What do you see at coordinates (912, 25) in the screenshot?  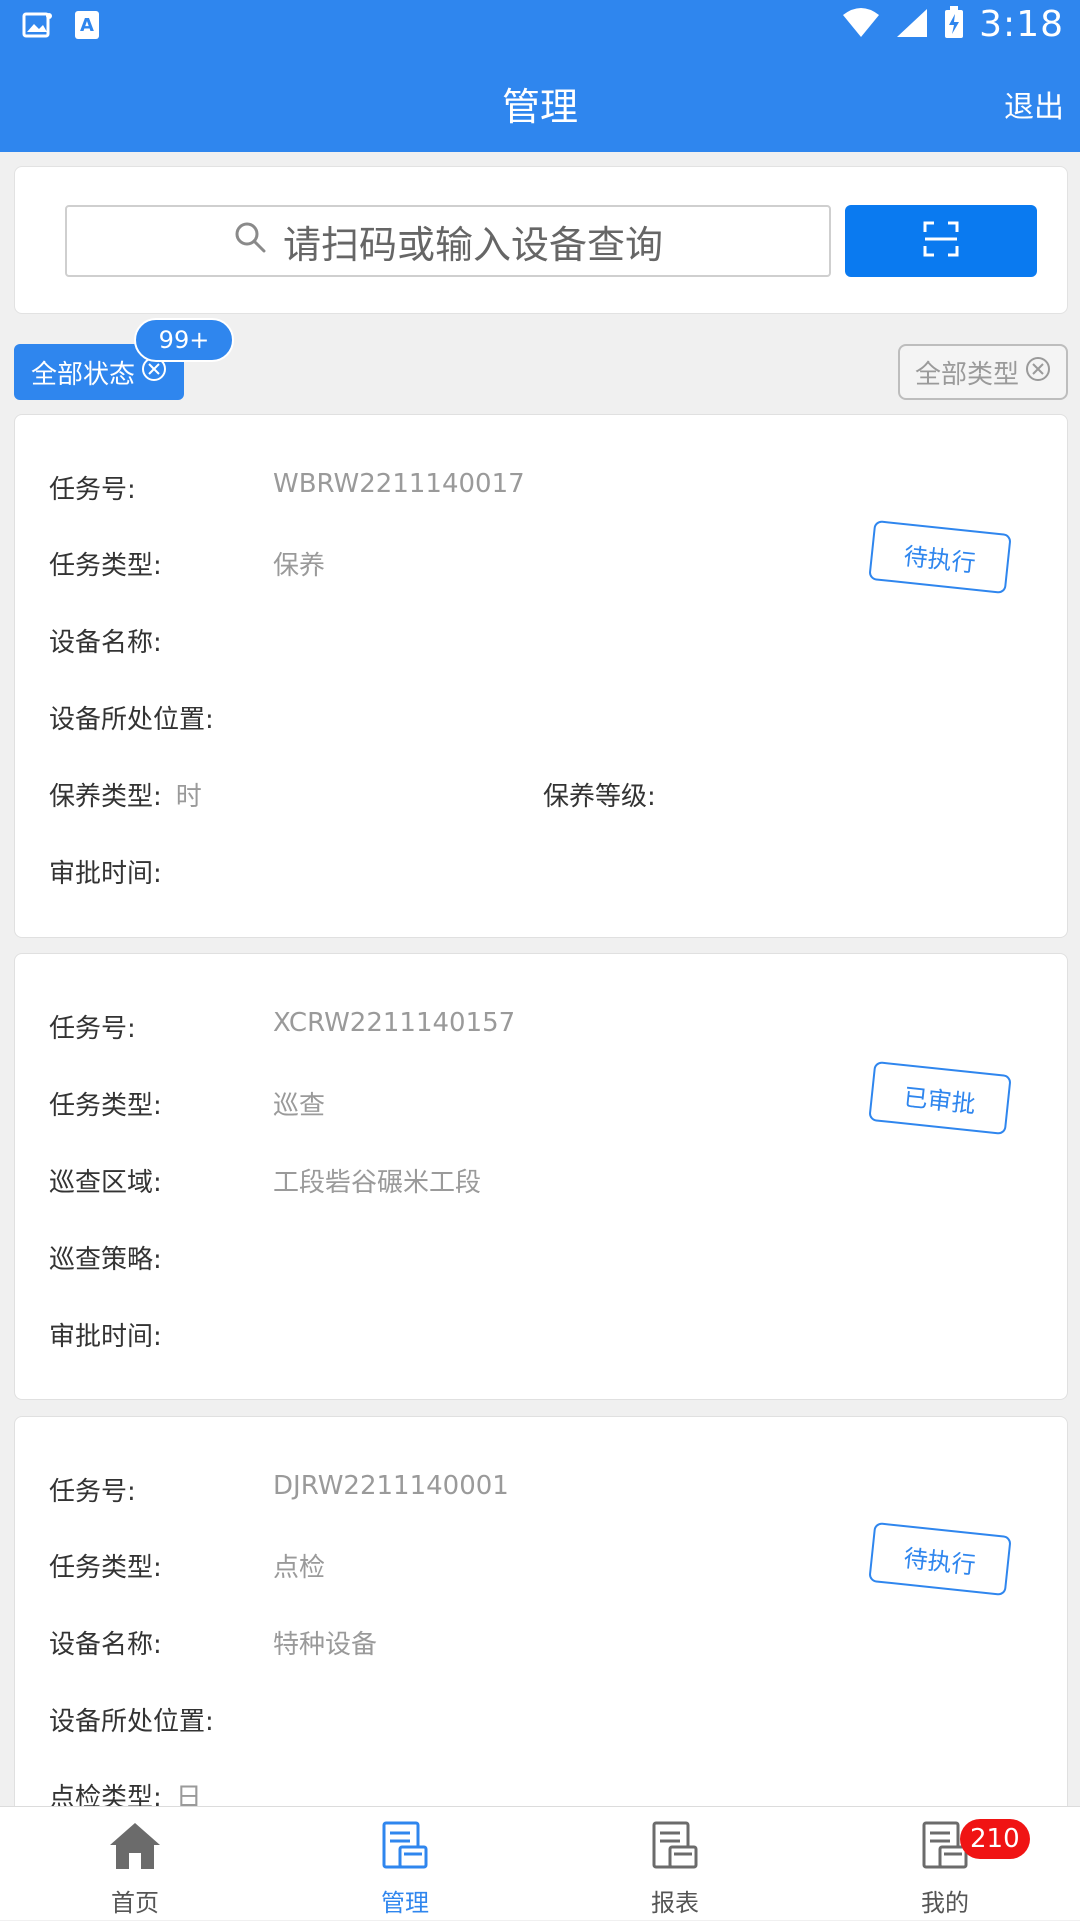 I see `cellular-signal-icon` at bounding box center [912, 25].